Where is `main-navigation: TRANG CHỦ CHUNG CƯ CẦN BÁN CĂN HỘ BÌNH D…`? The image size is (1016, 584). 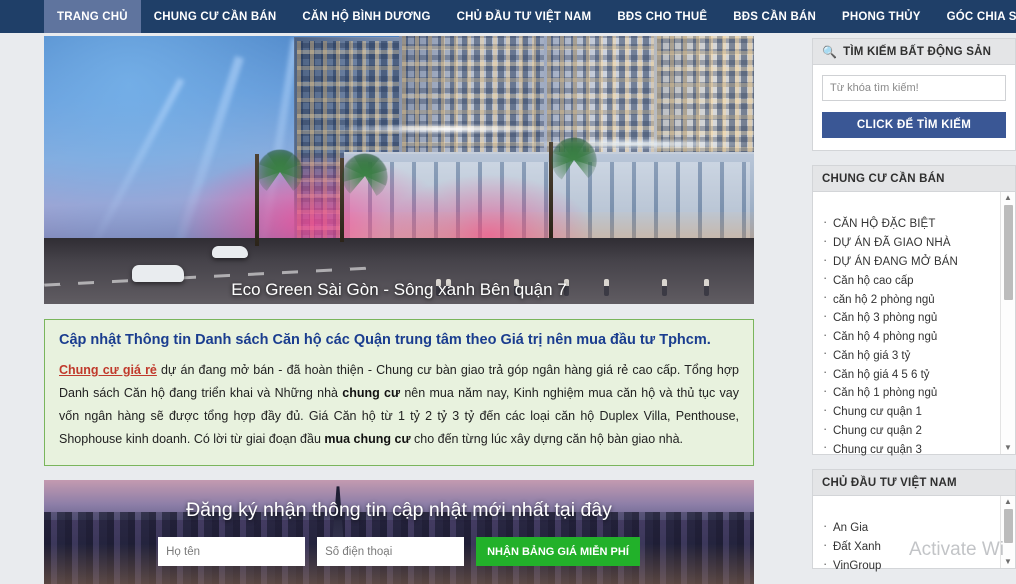
main-navigation: TRANG CHỦ CHUNG CƯ CẦN BÁN CĂN HỘ BÌNH D… is located at coordinates (508, 16).